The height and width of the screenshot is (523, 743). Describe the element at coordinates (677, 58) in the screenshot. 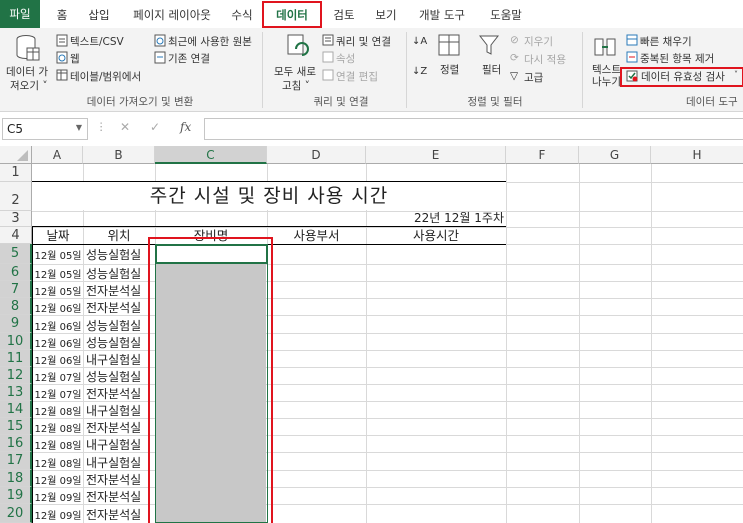

I see `remove-duplicates-button: 중복된 항목 제거` at that location.